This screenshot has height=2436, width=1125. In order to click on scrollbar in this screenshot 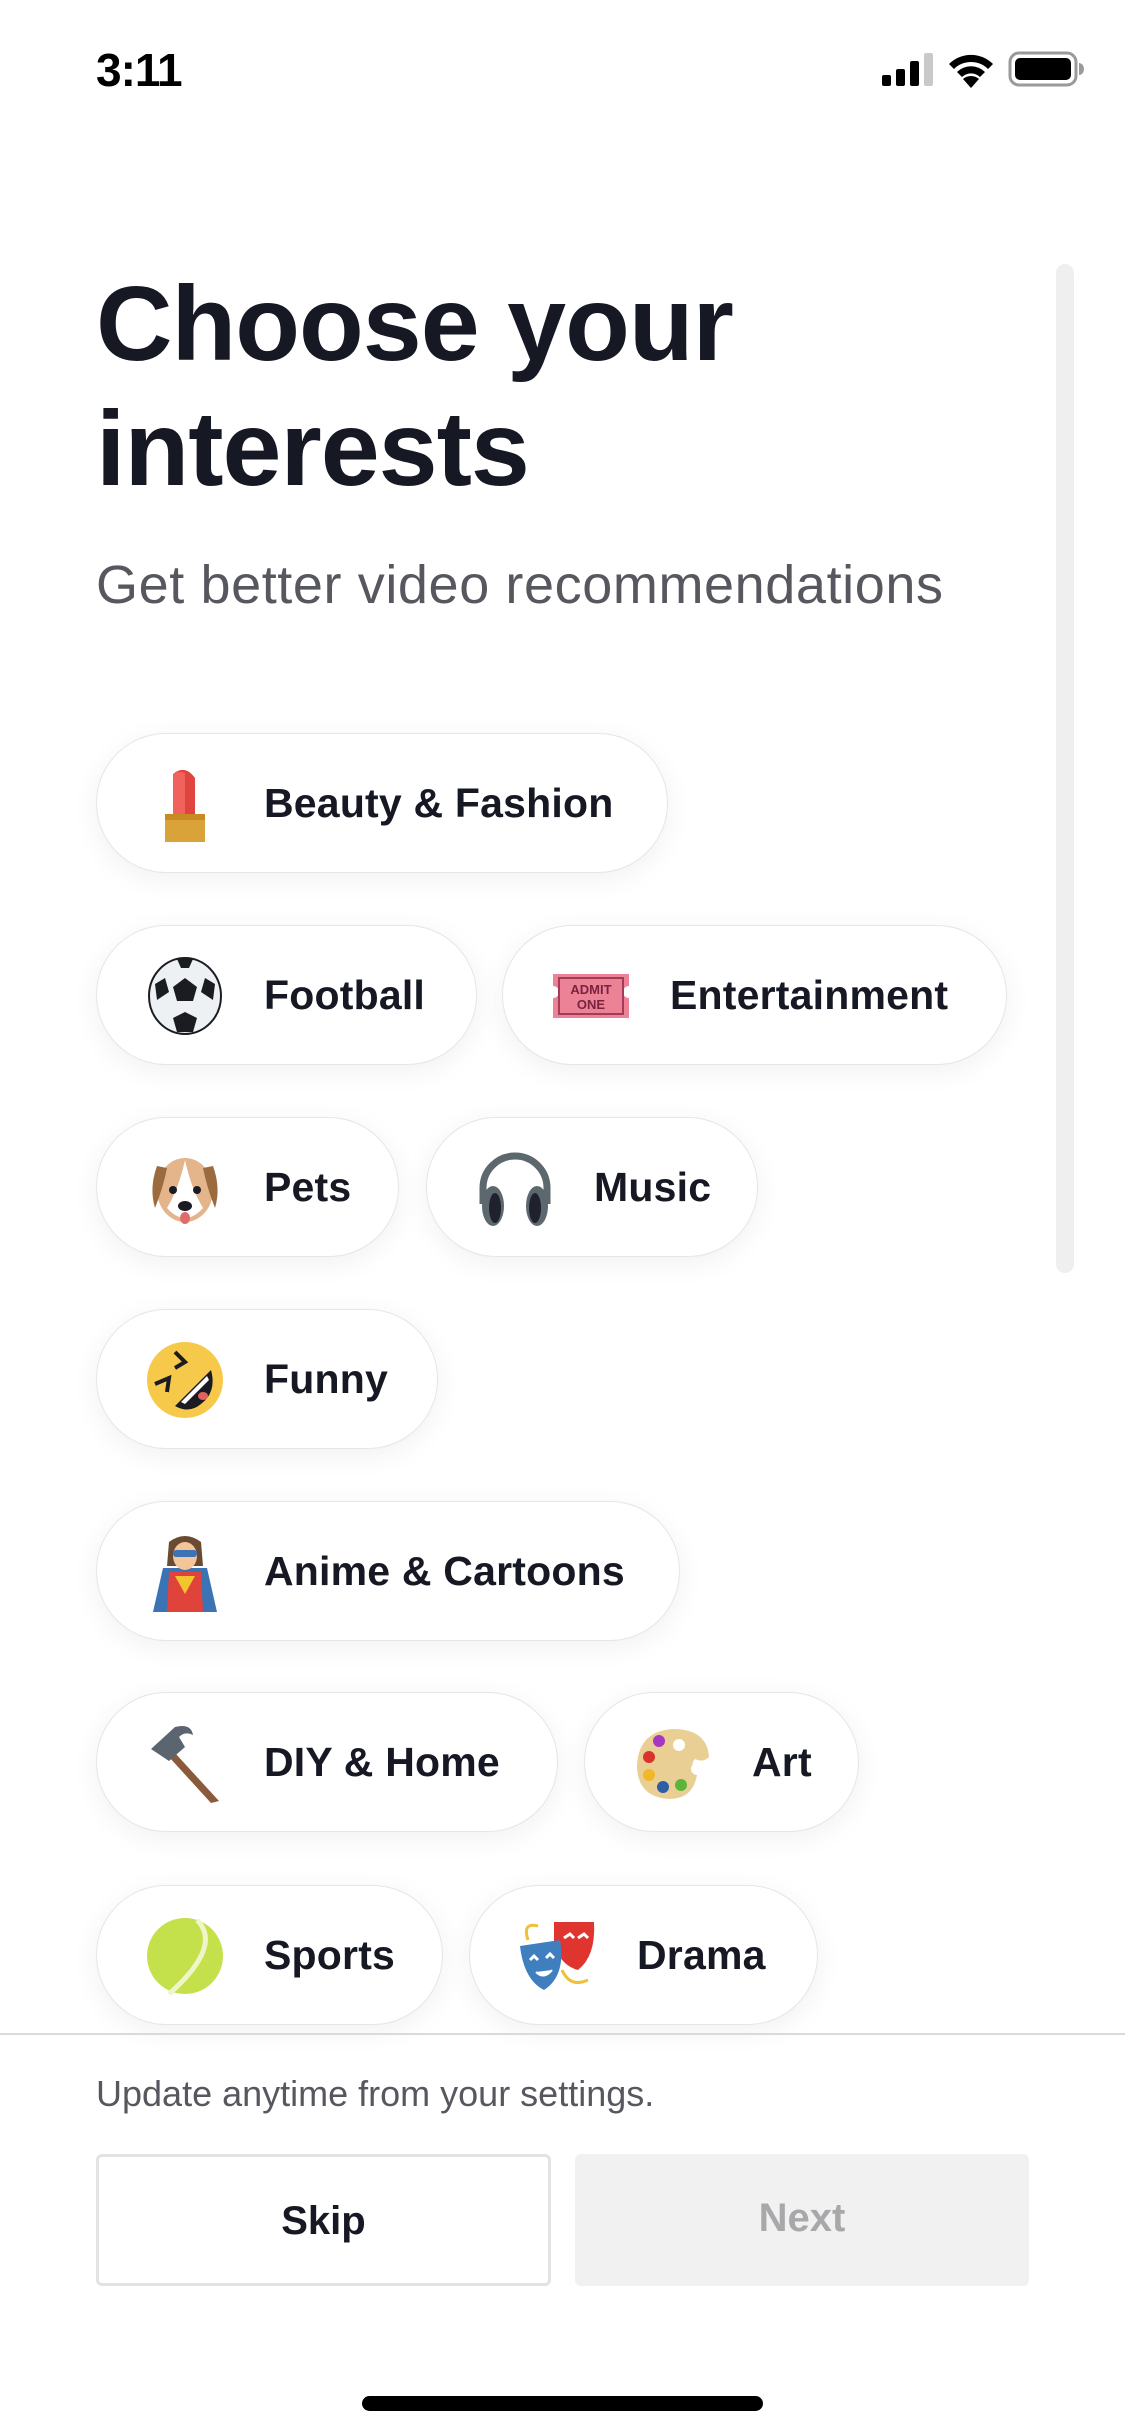, I will do `click(1065, 768)`.